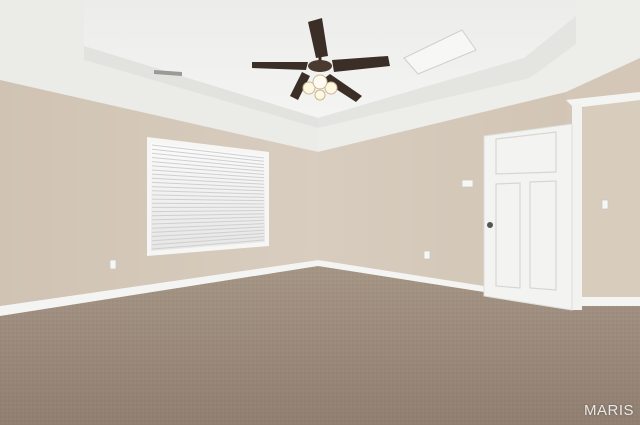  I want to click on hallway-wall, so click(611, 199).